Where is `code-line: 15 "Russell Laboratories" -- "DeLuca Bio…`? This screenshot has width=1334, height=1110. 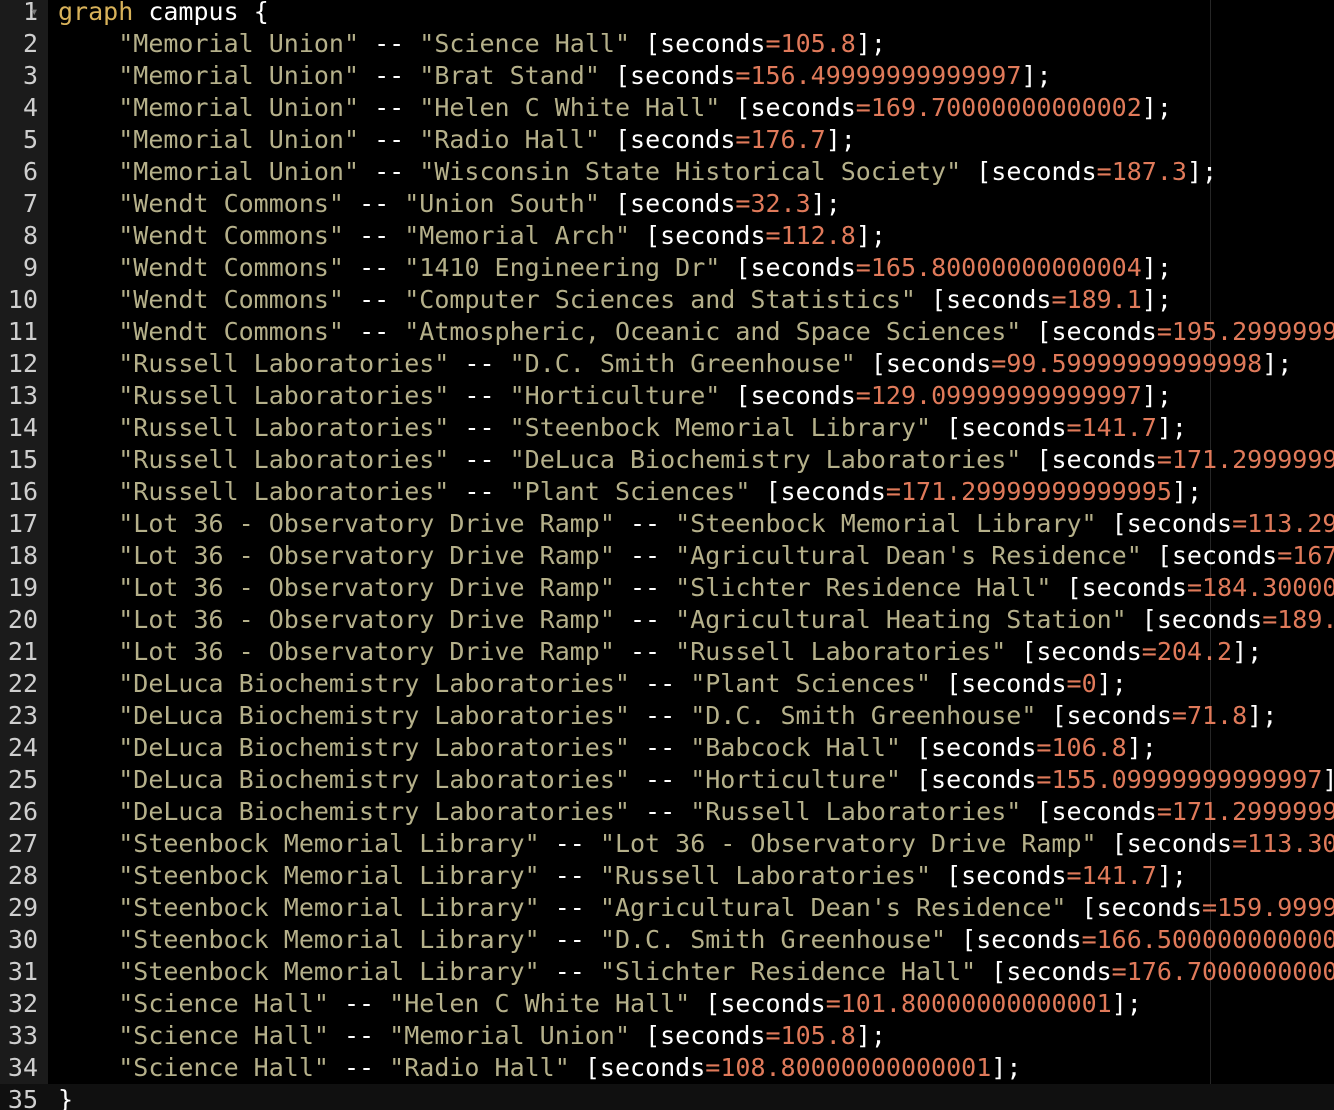
code-line: 15 "Russell Laboratories" -- "DeLuca Bio… is located at coordinates (667, 460).